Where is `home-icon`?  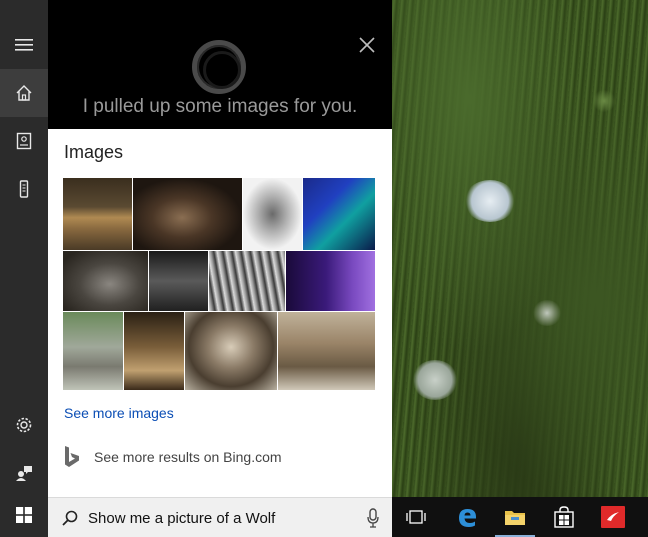 home-icon is located at coordinates (24, 93).